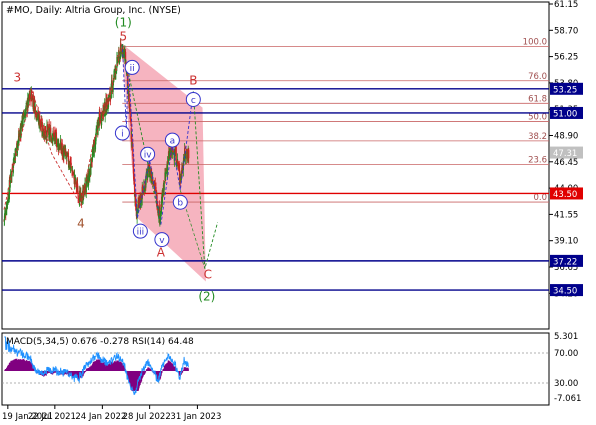  What do you see at coordinates (206, 297) in the screenshot?
I see `wave-label-primary-2: (2)` at bounding box center [206, 297].